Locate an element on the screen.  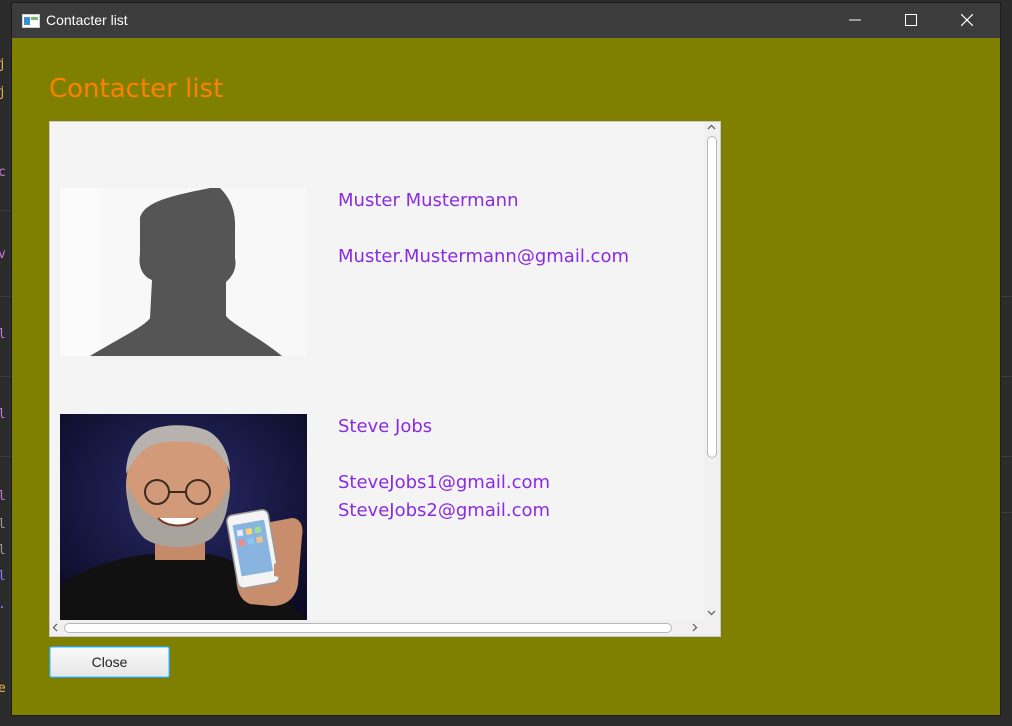
maximize-icon is located at coordinates (911, 20).